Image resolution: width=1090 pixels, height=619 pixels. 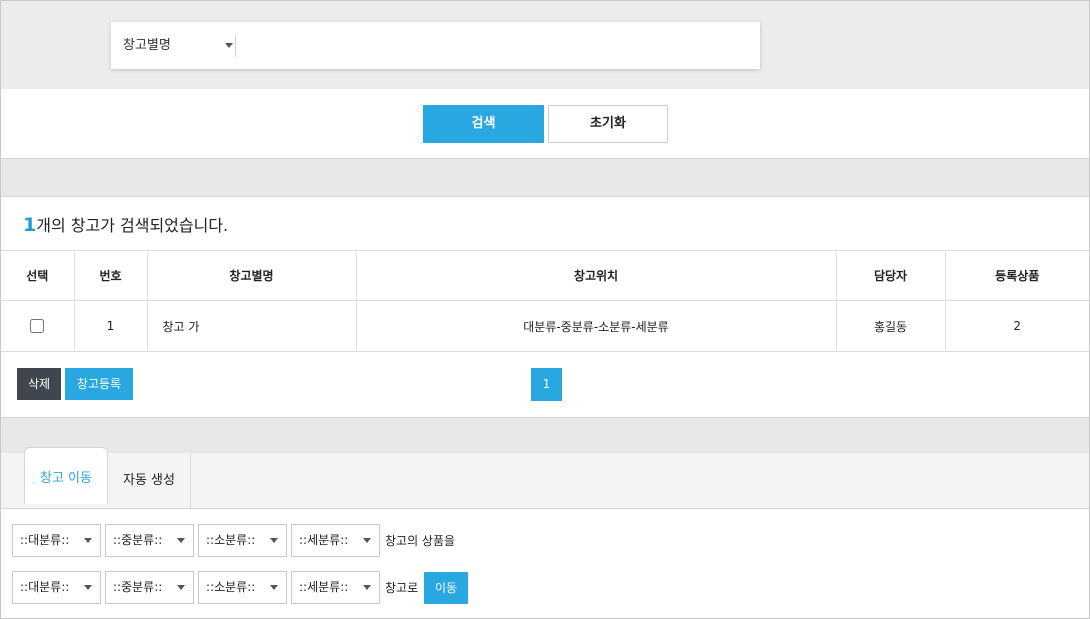 I want to click on cell-select, so click(x=38, y=326).